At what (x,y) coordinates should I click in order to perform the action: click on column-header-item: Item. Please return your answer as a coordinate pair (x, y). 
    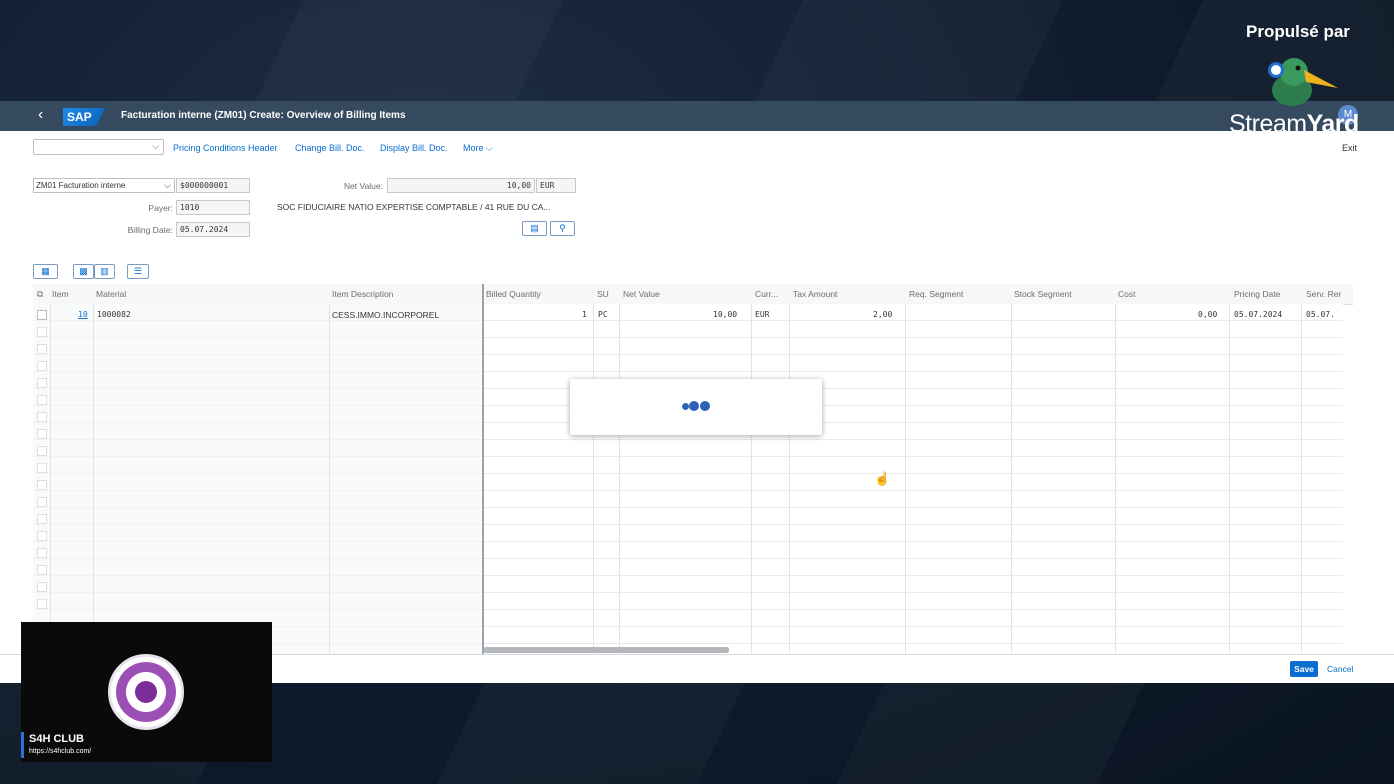
    Looking at the image, I should click on (60, 294).